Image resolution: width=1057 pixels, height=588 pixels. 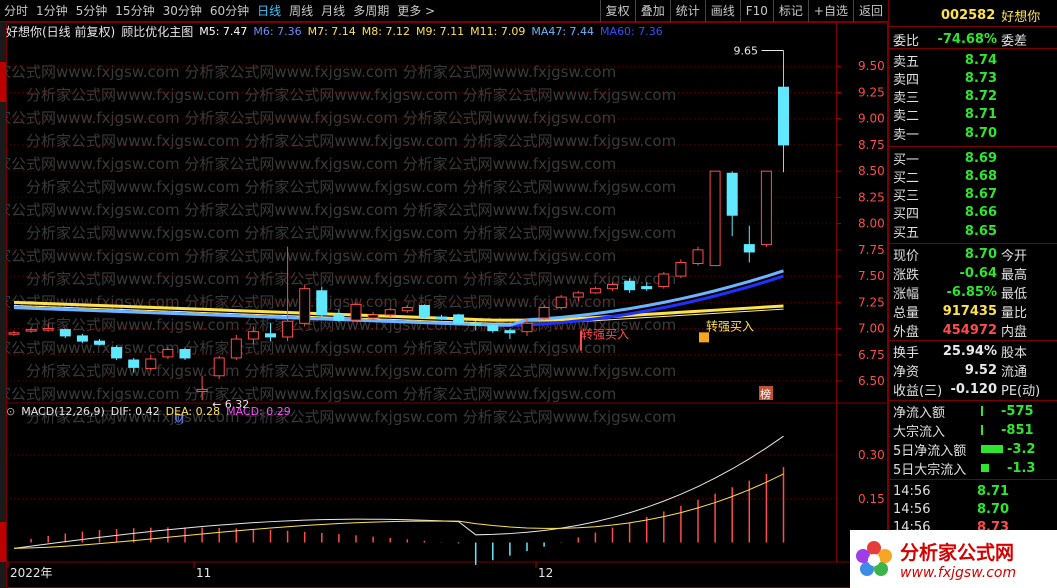 What do you see at coordinates (1014, 294) in the screenshot?
I see `stat-label-right: 最低` at bounding box center [1014, 294].